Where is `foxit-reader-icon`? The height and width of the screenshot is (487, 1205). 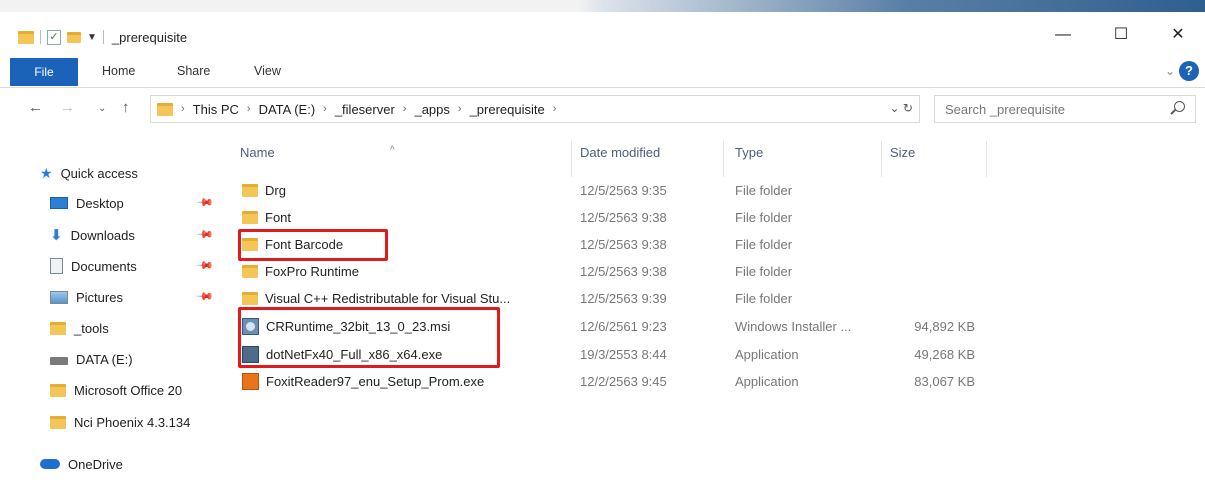 foxit-reader-icon is located at coordinates (250, 381).